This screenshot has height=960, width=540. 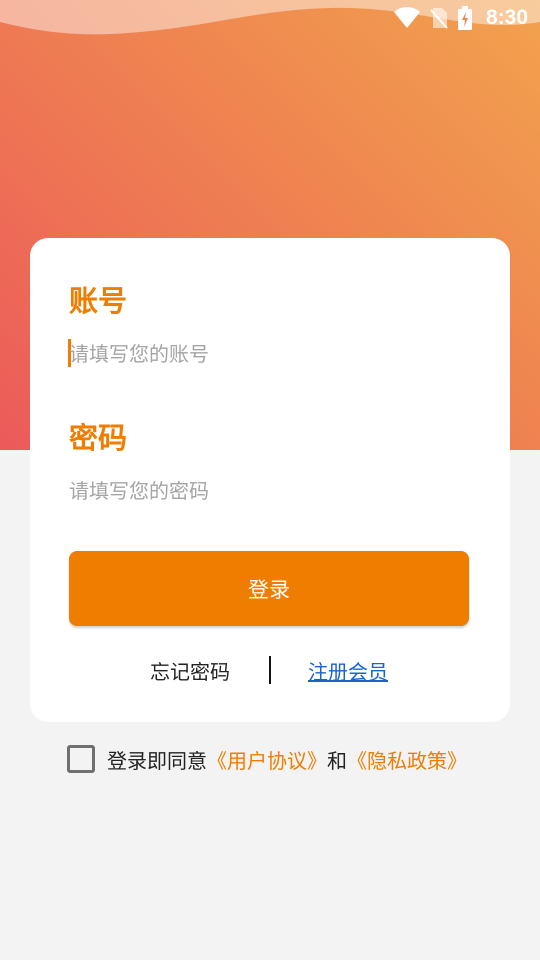 I want to click on account-links-row: 忘记密码 注册会员, so click(x=270, y=671).